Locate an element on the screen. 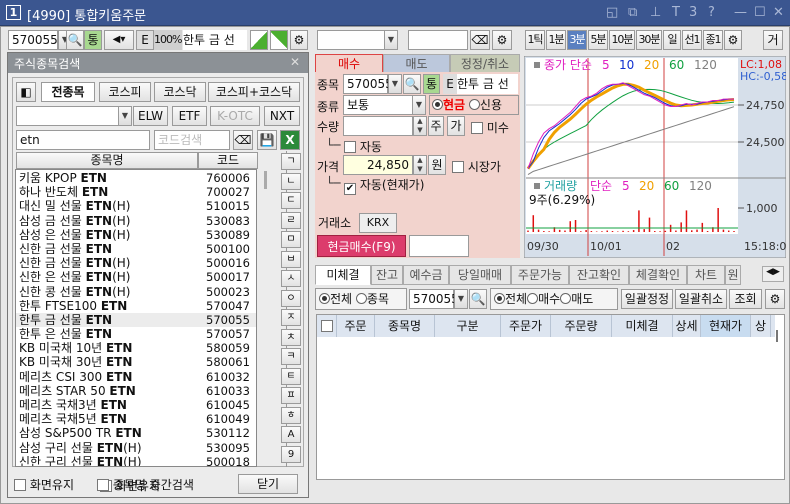 The height and width of the screenshot is (504, 790). tong-button: 통 is located at coordinates (93, 40).